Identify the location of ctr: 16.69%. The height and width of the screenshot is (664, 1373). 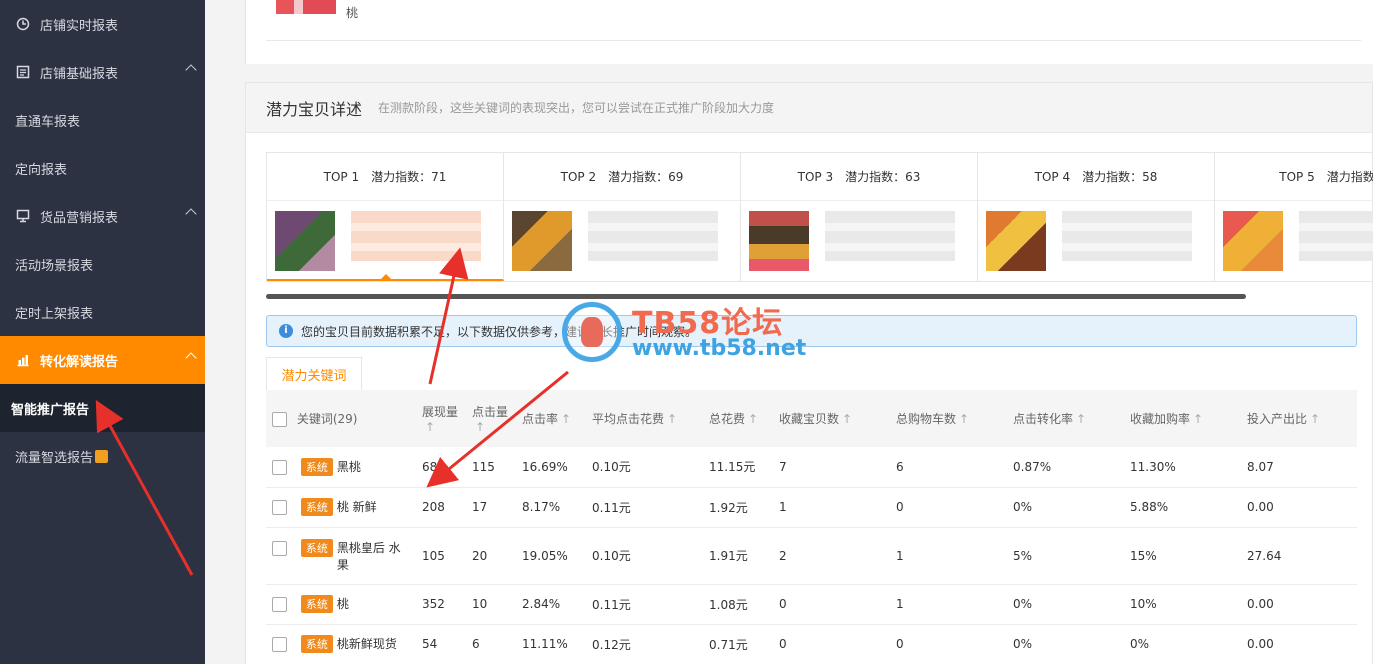
(551, 467).